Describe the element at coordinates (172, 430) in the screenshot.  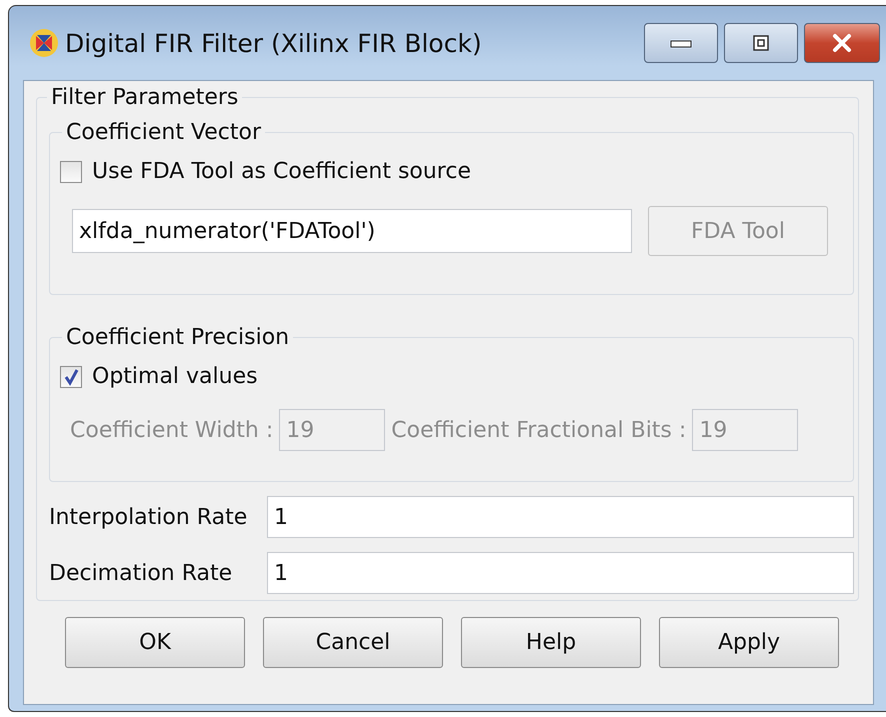
I see `field-label: Coefficient Width :` at that location.